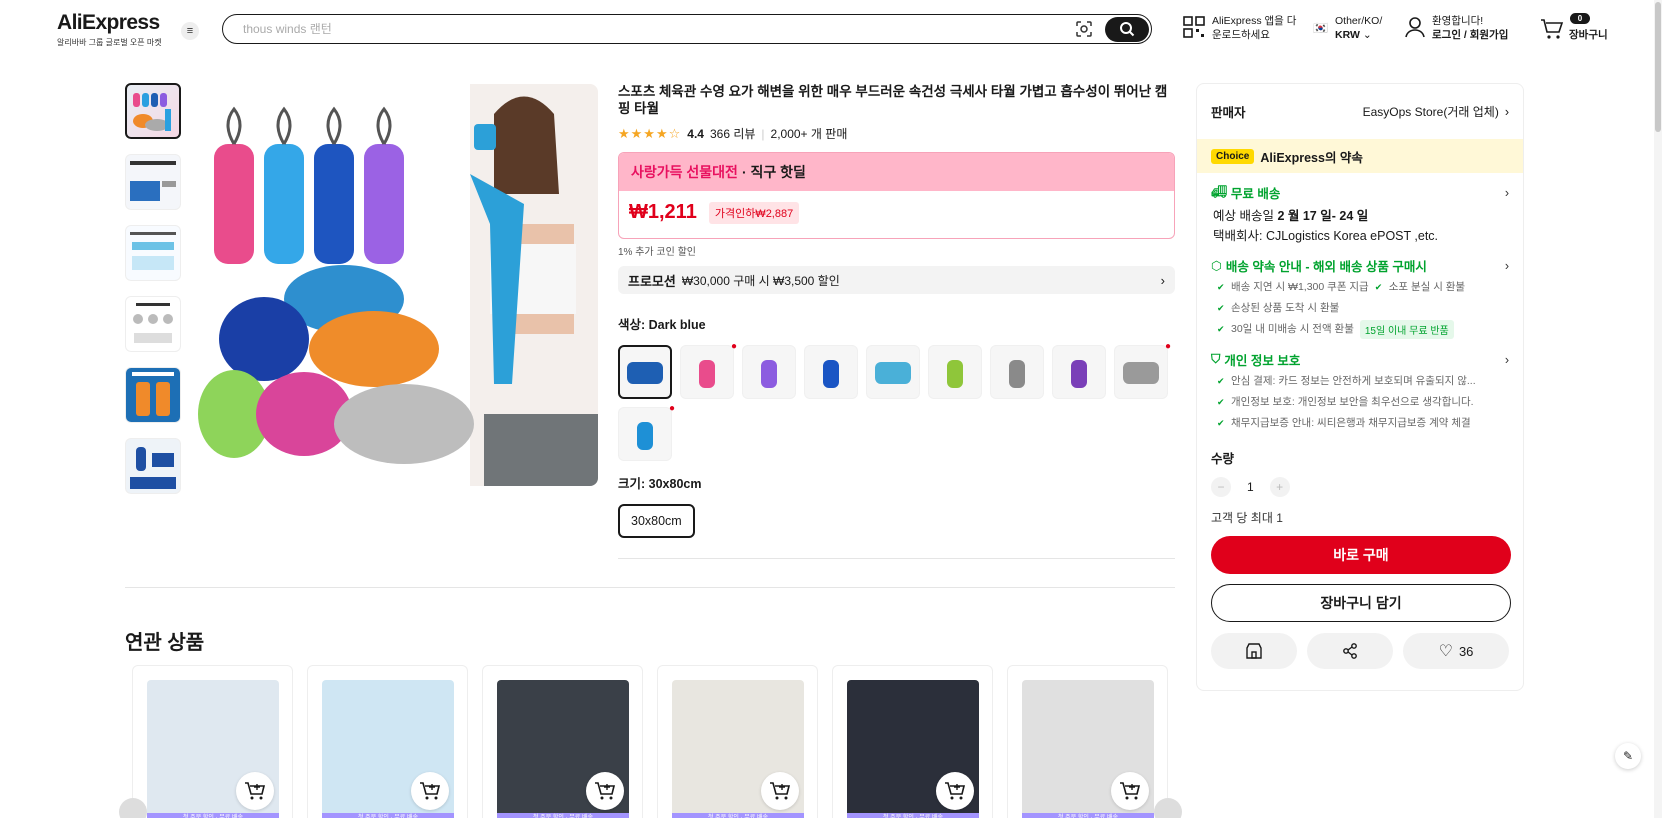 The image size is (1662, 818). What do you see at coordinates (1262, 361) in the screenshot?
I see `privacy-title: 개인 정보 보호` at bounding box center [1262, 361].